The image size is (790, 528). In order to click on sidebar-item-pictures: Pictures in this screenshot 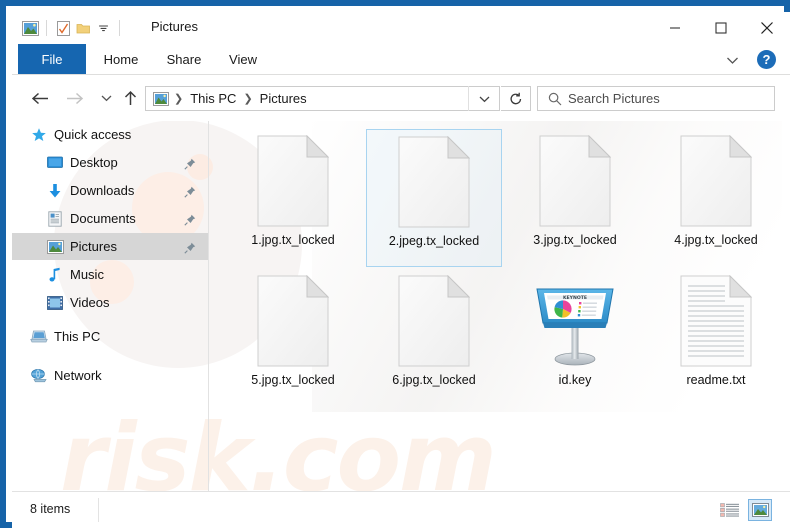, I will do `click(110, 246)`.